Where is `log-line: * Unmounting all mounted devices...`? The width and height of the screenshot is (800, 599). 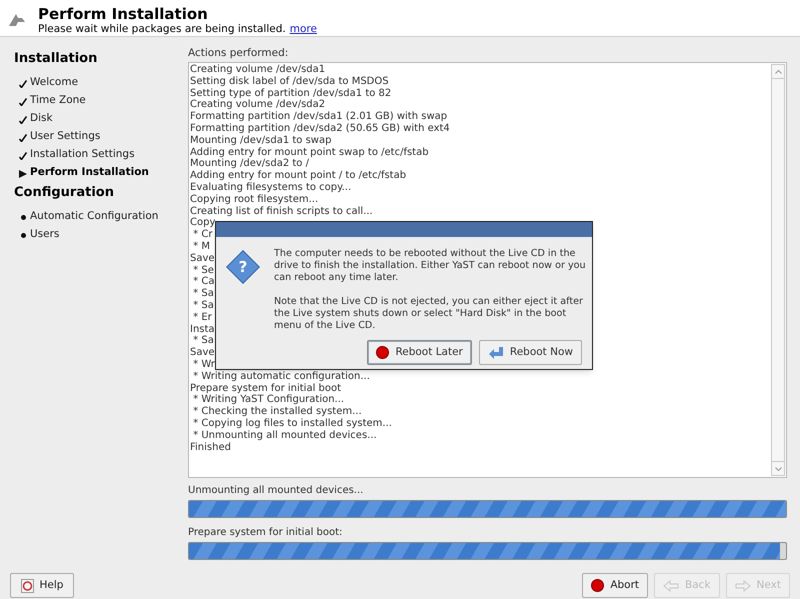
log-line: * Unmounting all mounted devices... is located at coordinates (284, 436).